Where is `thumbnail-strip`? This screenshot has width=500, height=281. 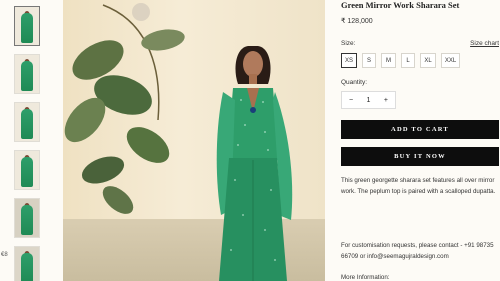 thumbnail-strip is located at coordinates (28, 143).